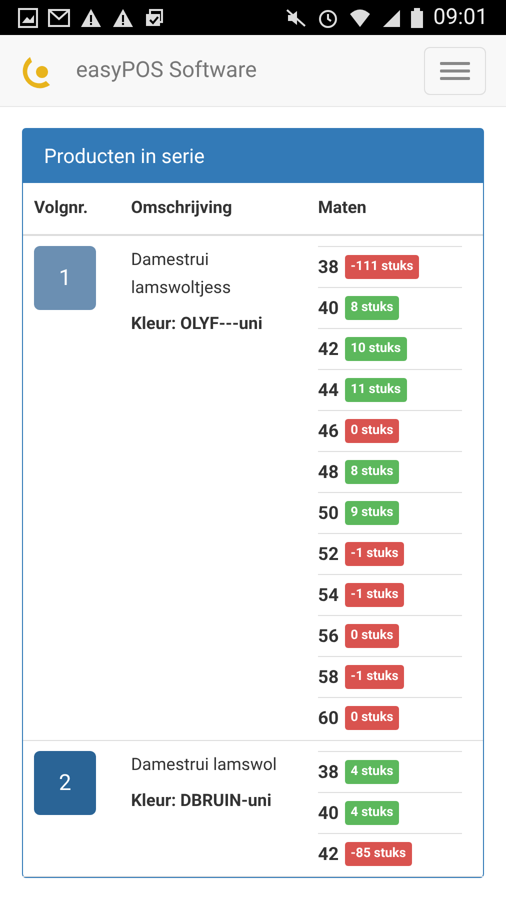 The height and width of the screenshot is (900, 506). What do you see at coordinates (460, 18) in the screenshot?
I see `clock: 09:01` at bounding box center [460, 18].